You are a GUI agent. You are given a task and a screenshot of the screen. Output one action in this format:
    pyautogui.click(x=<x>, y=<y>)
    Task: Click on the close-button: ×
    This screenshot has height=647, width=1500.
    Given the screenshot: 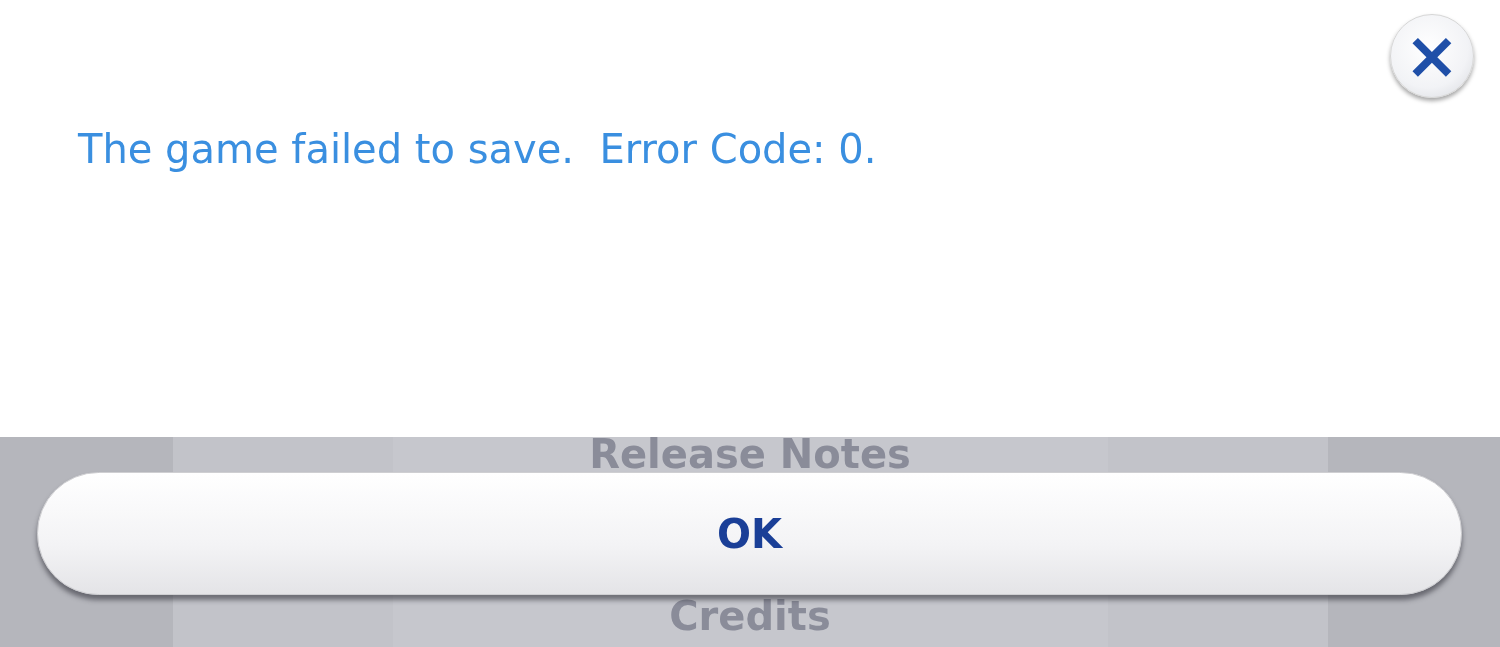 What is the action you would take?
    pyautogui.click(x=1432, y=56)
    